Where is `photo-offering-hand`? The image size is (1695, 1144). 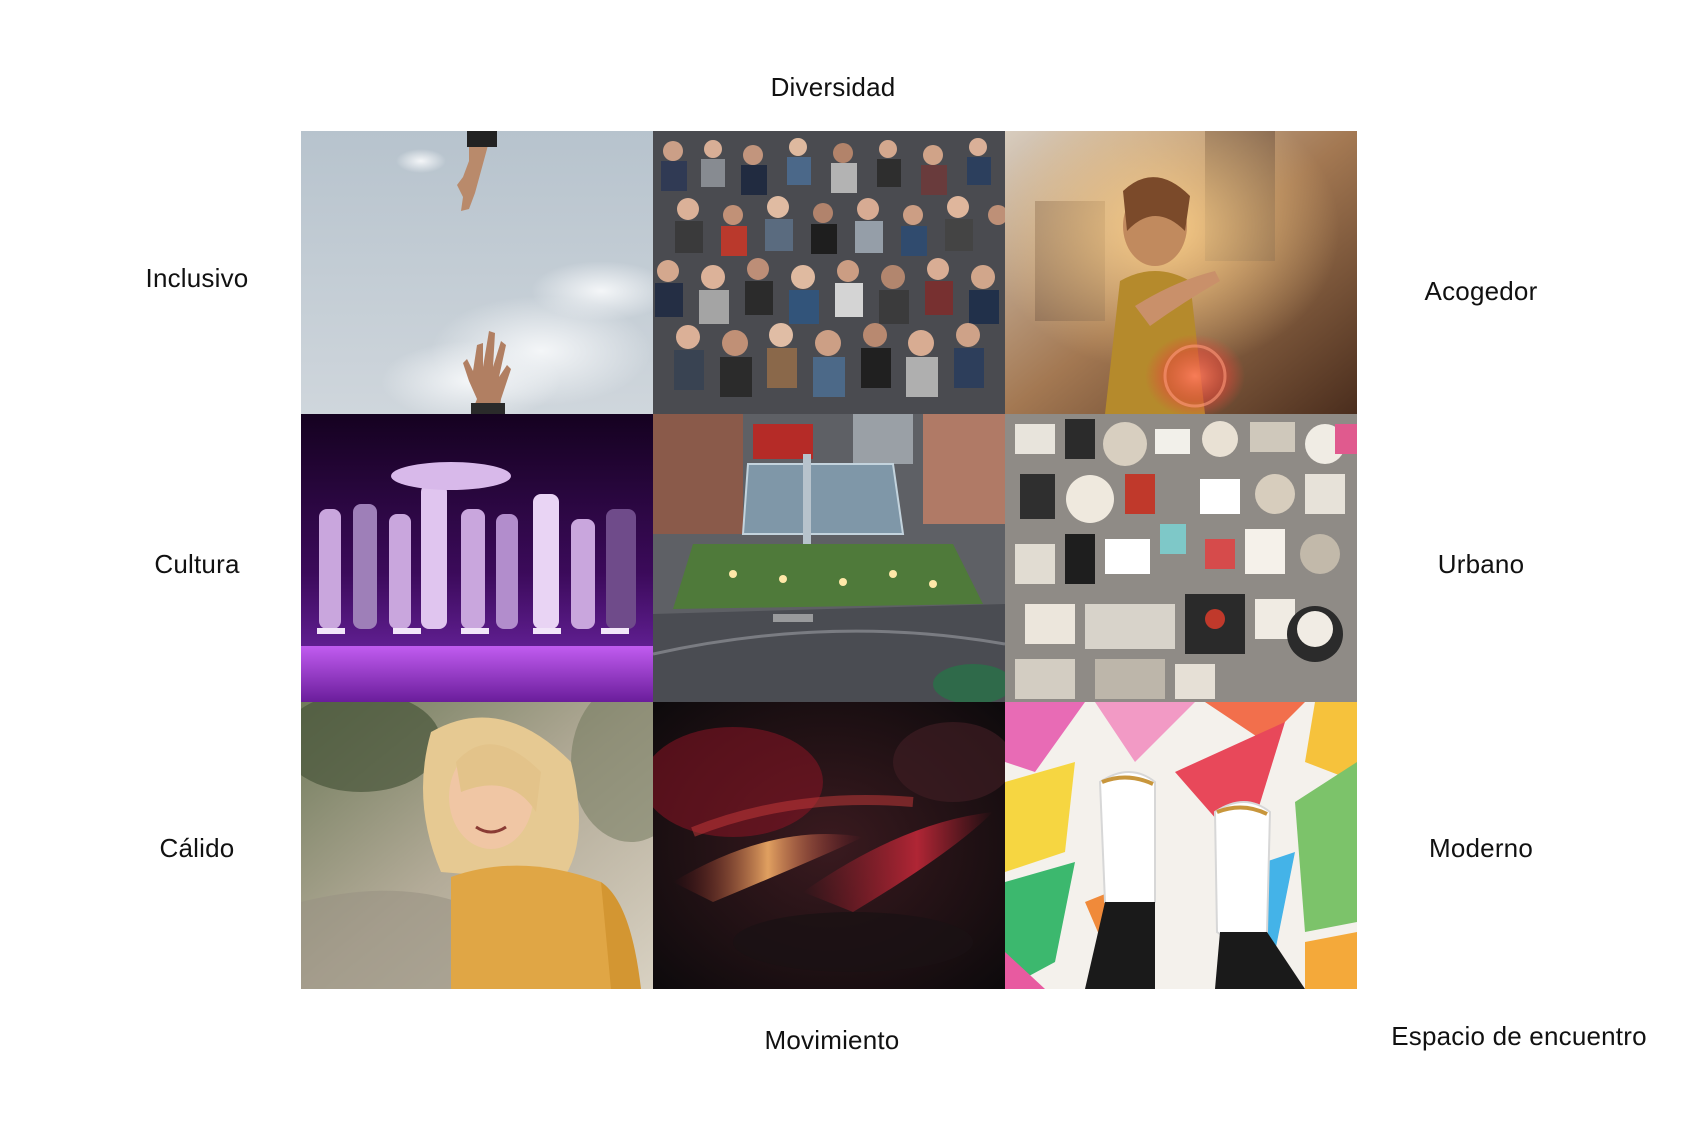 photo-offering-hand is located at coordinates (1181, 272).